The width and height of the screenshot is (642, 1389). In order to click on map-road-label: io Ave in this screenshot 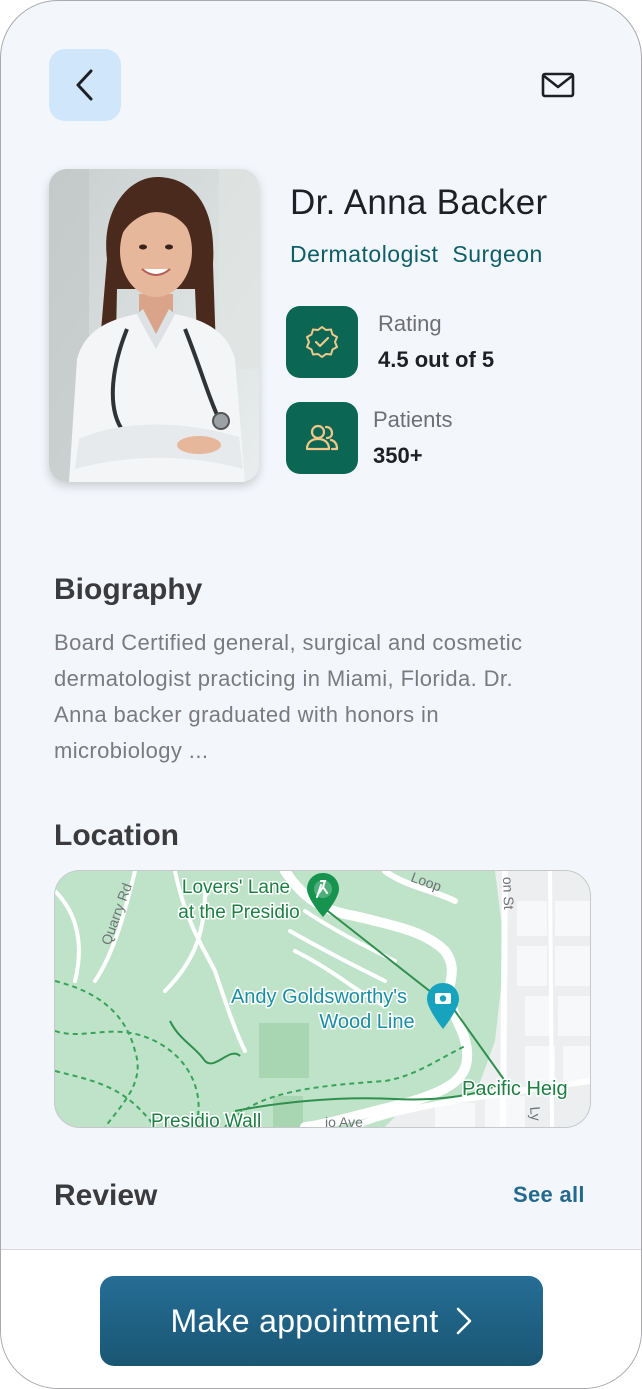, I will do `click(344, 1120)`.